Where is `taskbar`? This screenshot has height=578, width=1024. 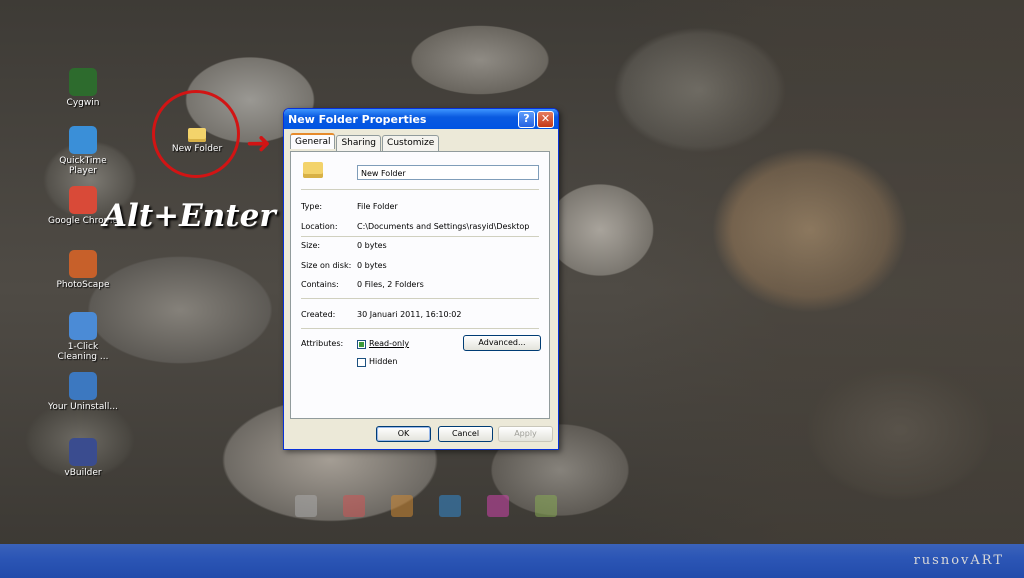 taskbar is located at coordinates (512, 561).